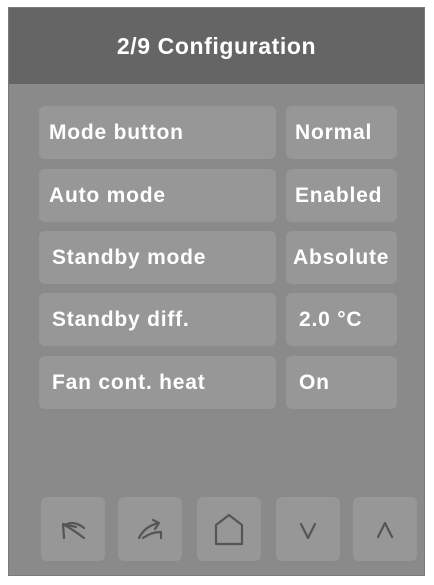 This screenshot has height=585, width=434. I want to click on setting-label-auto-mode: Auto mode, so click(157, 195).